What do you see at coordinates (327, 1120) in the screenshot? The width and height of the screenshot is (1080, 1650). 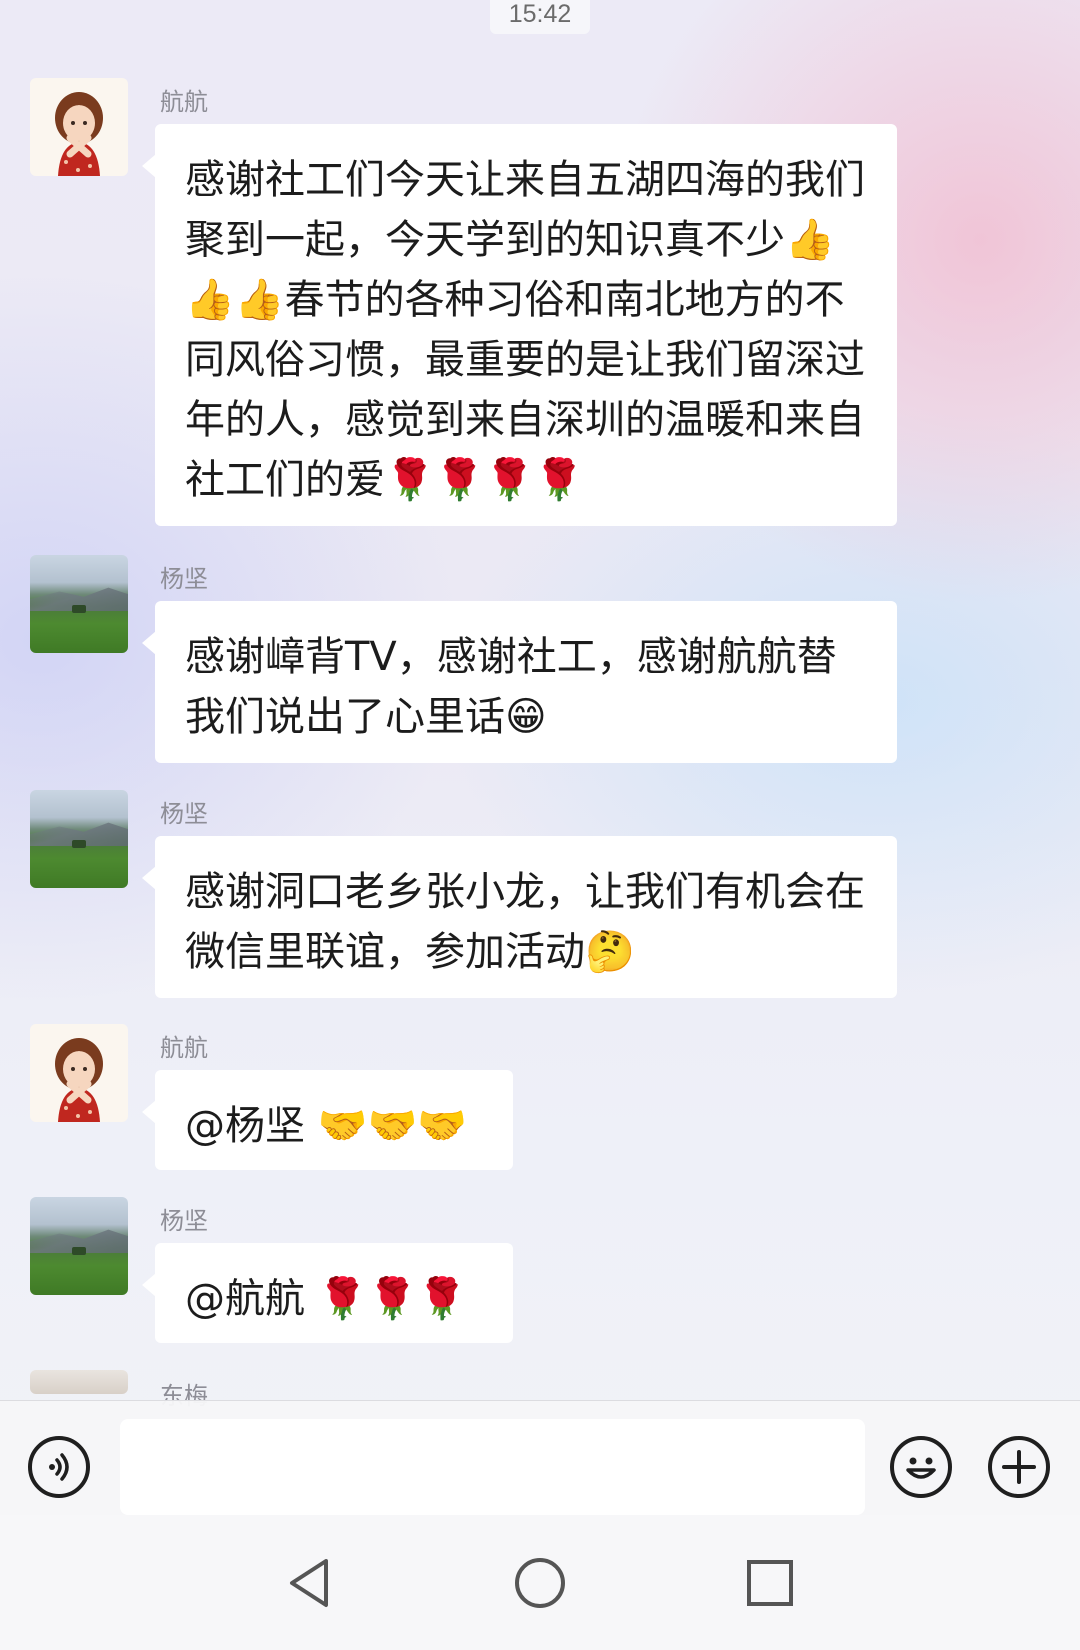 I see `message-bubble: @杨坚 🤝🤝🤝` at bounding box center [327, 1120].